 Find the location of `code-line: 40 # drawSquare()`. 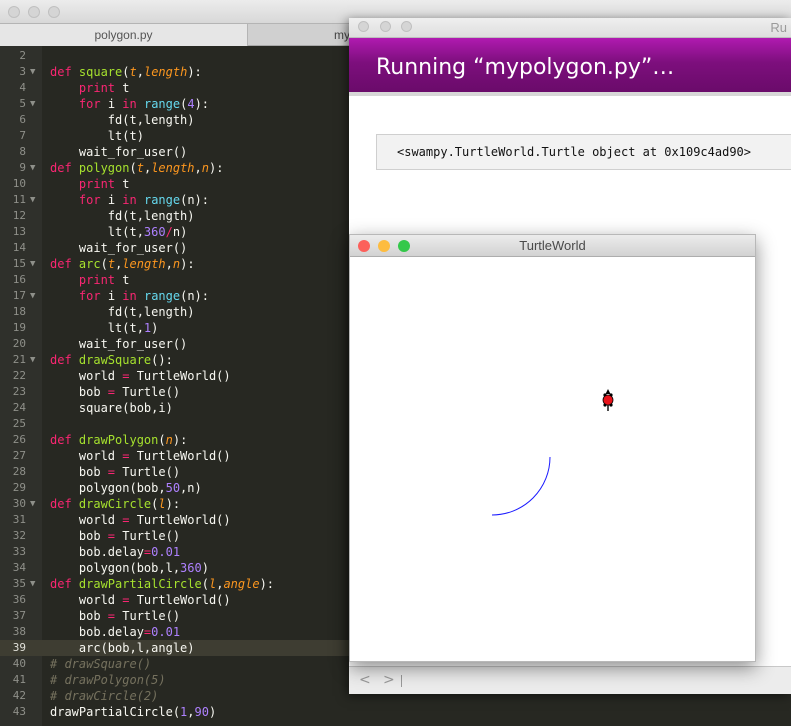

code-line: 40 # drawSquare() is located at coordinates (200, 664).